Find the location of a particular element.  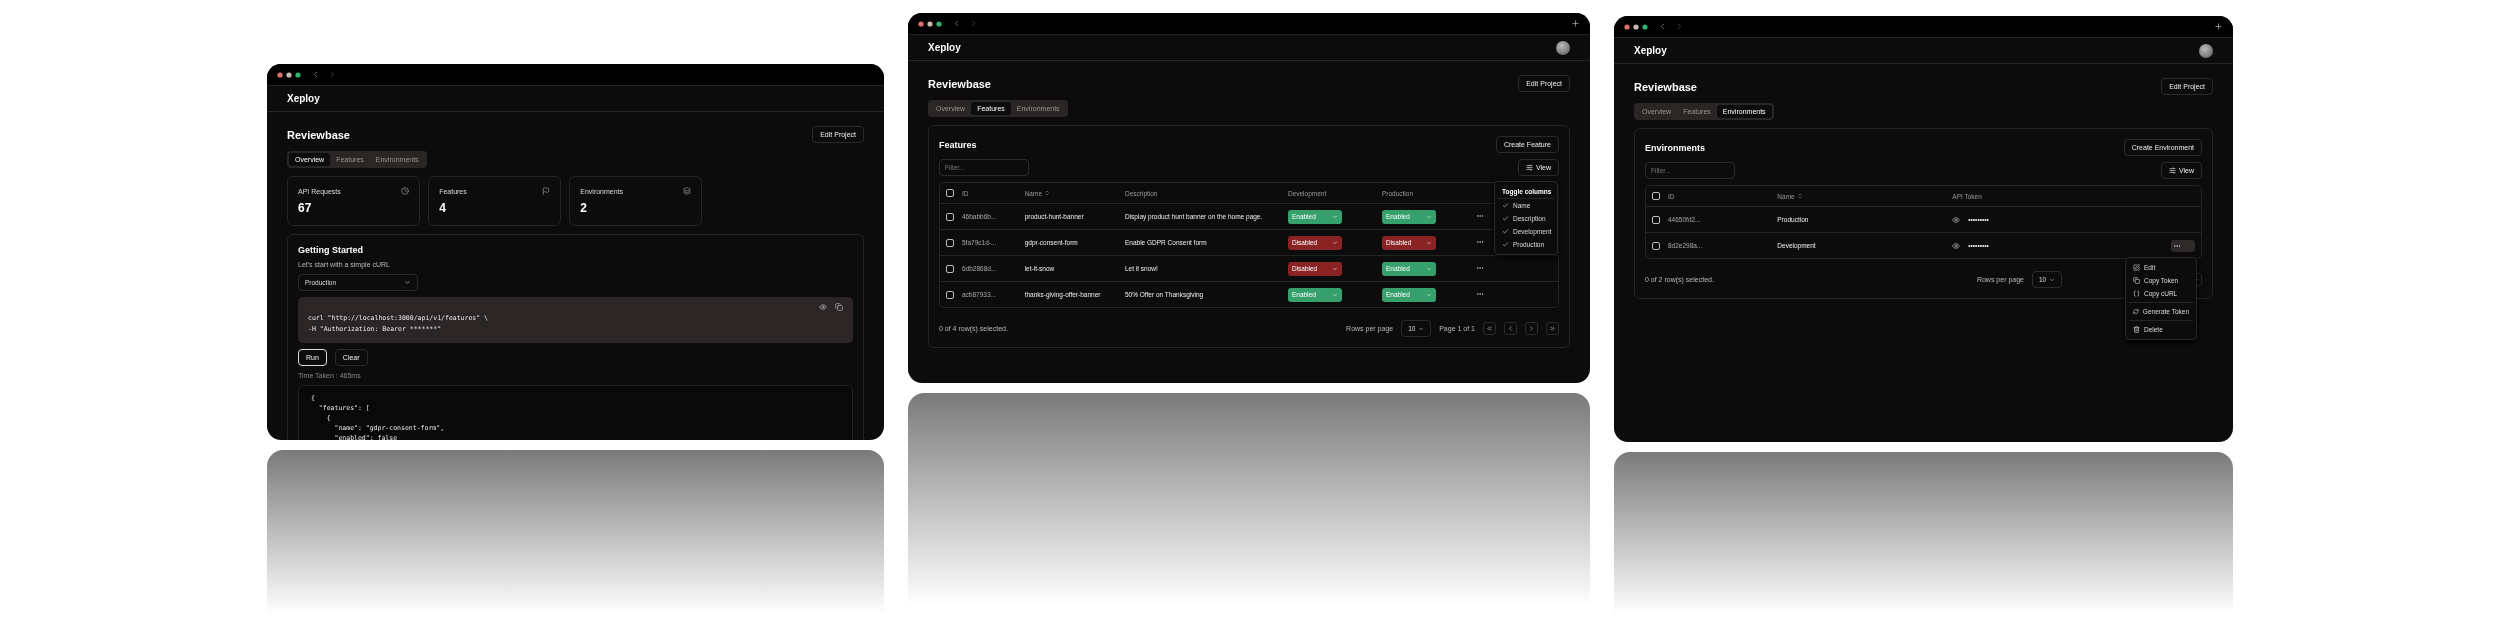

stat-value: 67 is located at coordinates (305, 208).